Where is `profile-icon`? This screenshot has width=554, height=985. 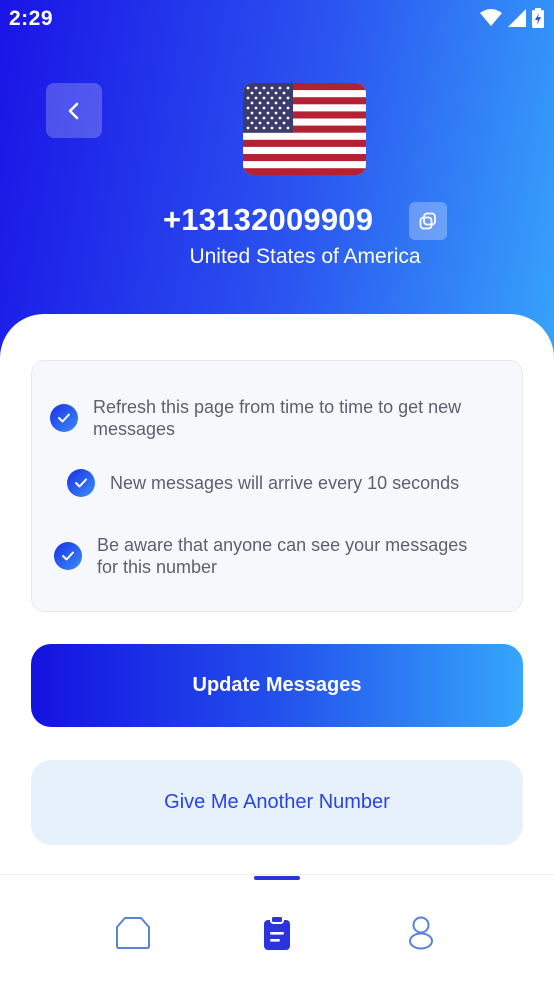
profile-icon is located at coordinates (421, 933).